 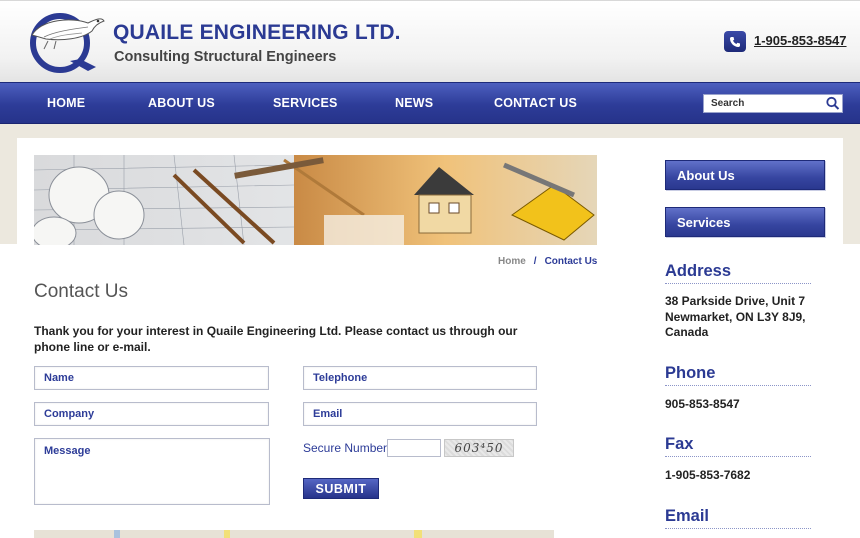 What do you see at coordinates (347, 448) in the screenshot?
I see `secure-number-label: Secure Number:` at bounding box center [347, 448].